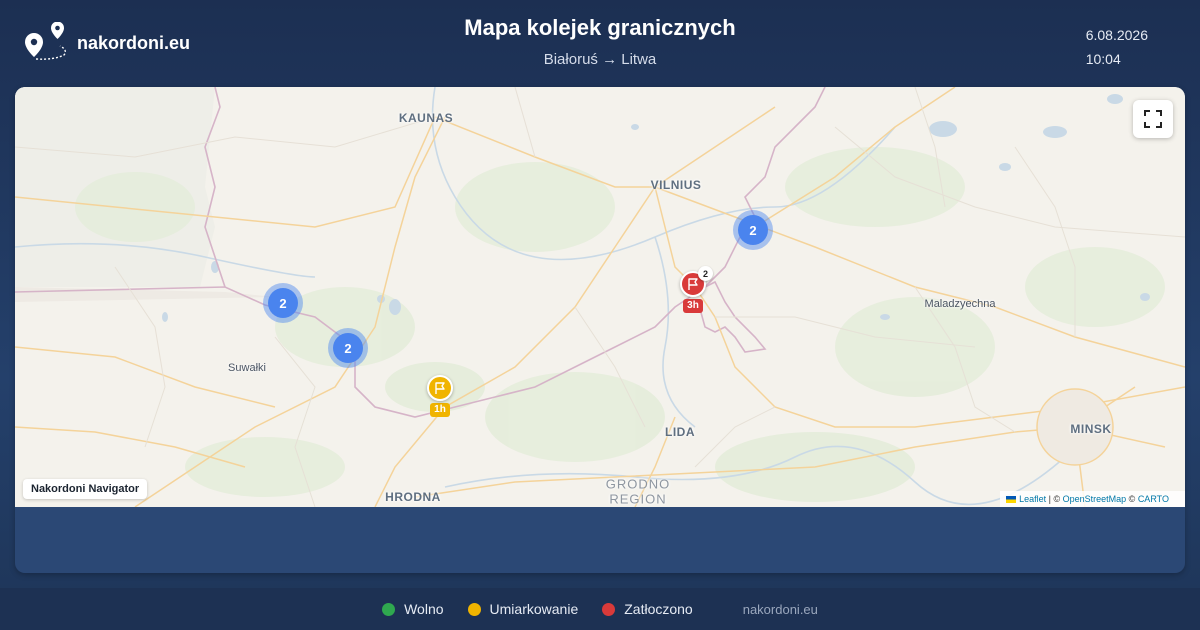  What do you see at coordinates (780, 609) in the screenshot?
I see `footer-site-name: nakordoni.eu` at bounding box center [780, 609].